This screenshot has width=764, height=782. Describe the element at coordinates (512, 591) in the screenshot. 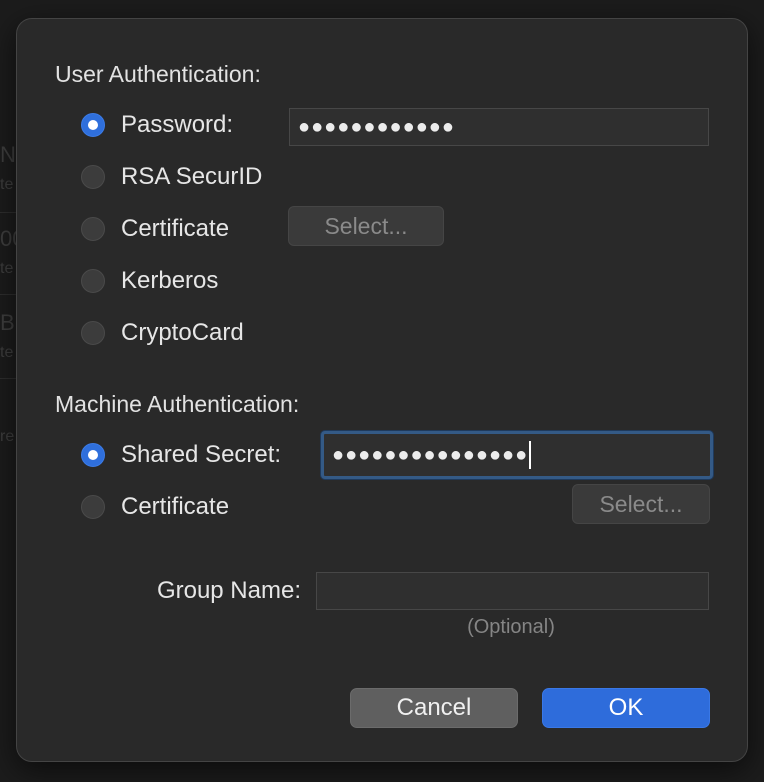

I see `group-name-field` at that location.